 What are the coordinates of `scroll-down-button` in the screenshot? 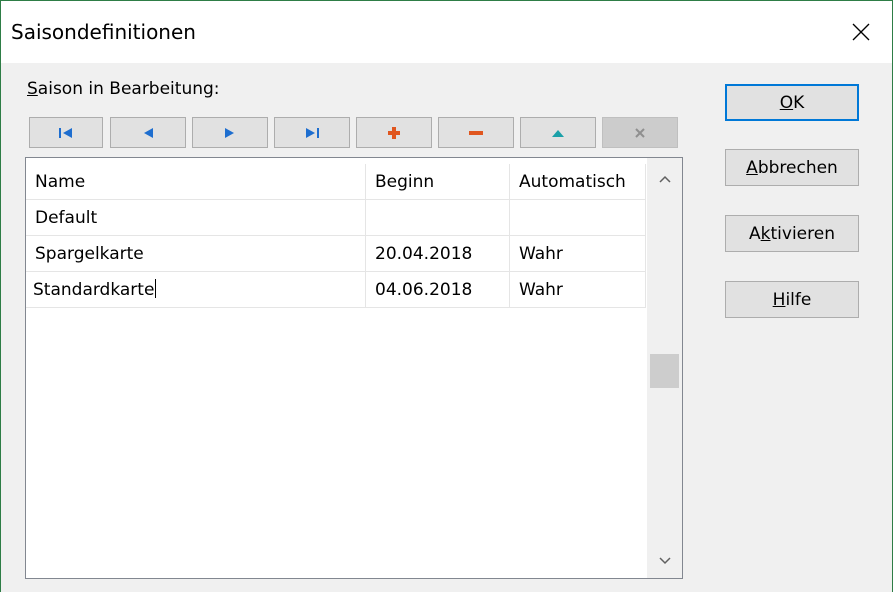 It's located at (664, 561).